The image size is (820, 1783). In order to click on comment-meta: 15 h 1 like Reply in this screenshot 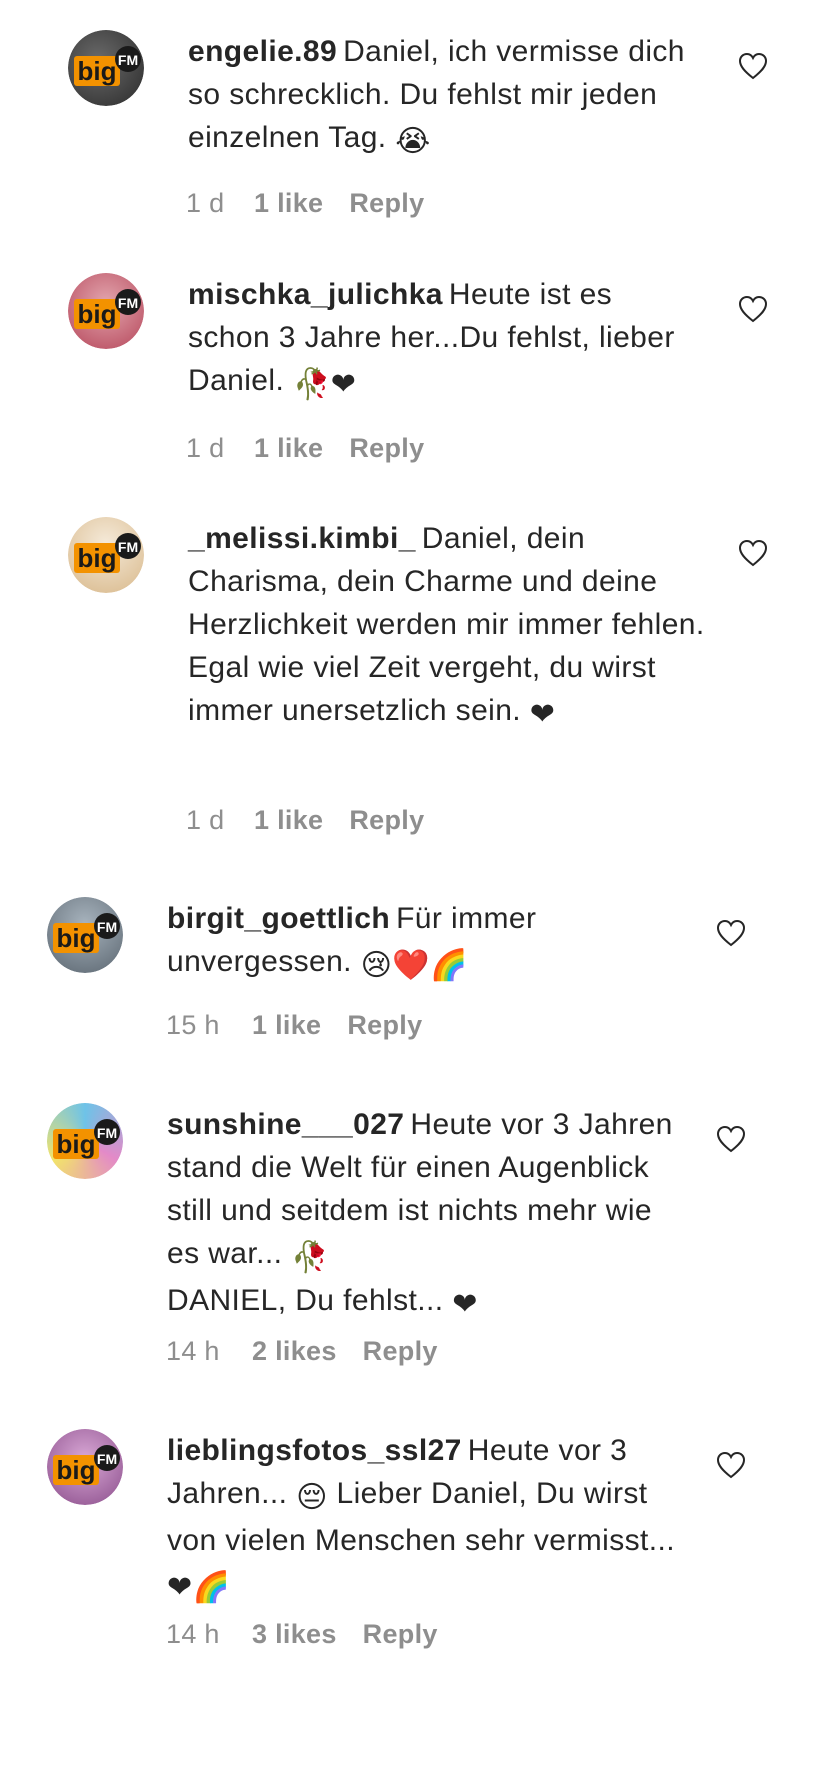, I will do `click(294, 1025)`.